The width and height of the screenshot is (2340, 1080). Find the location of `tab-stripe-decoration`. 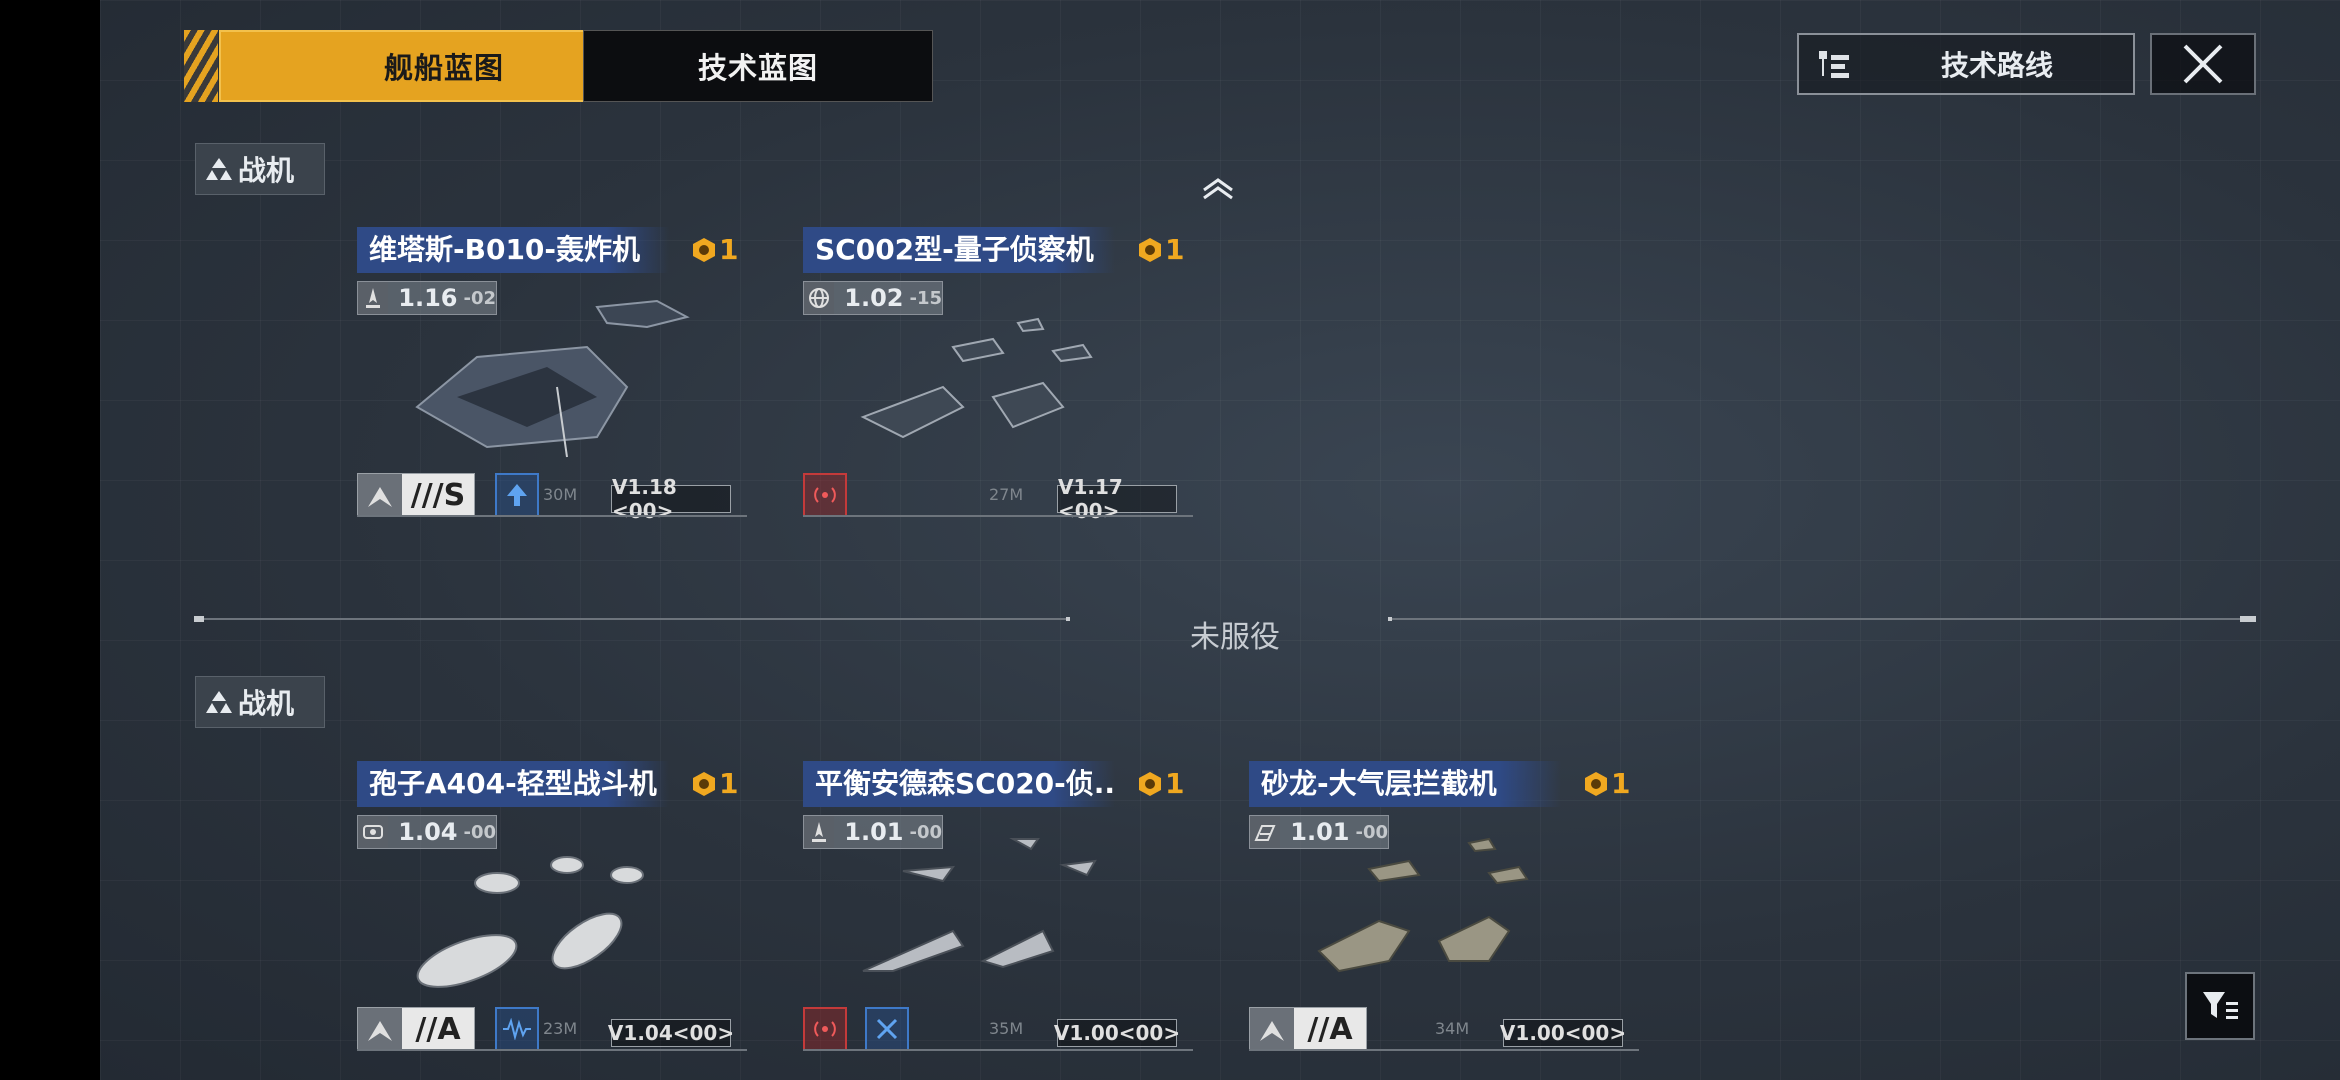

tab-stripe-decoration is located at coordinates (201, 66).